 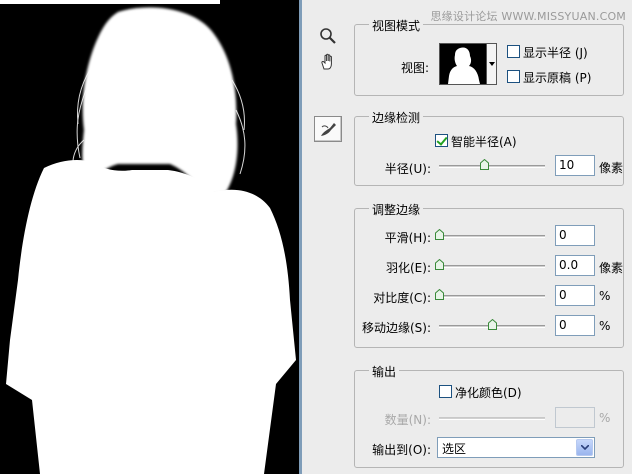 I want to click on view-mode-group: 视图模式 视图: 显示半径 (J) 显示原稿 (P), so click(x=489, y=56).